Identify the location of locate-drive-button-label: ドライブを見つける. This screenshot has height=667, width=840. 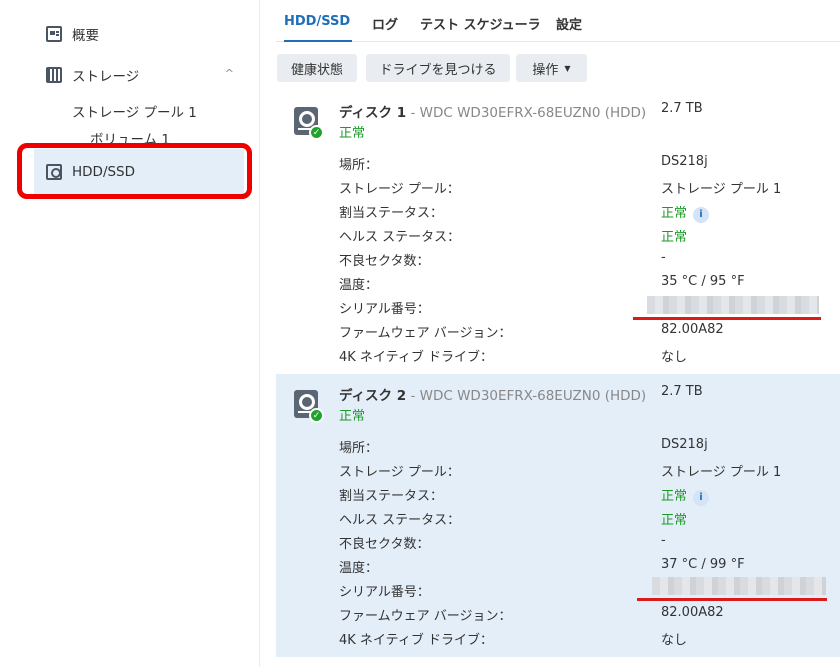
(438, 70).